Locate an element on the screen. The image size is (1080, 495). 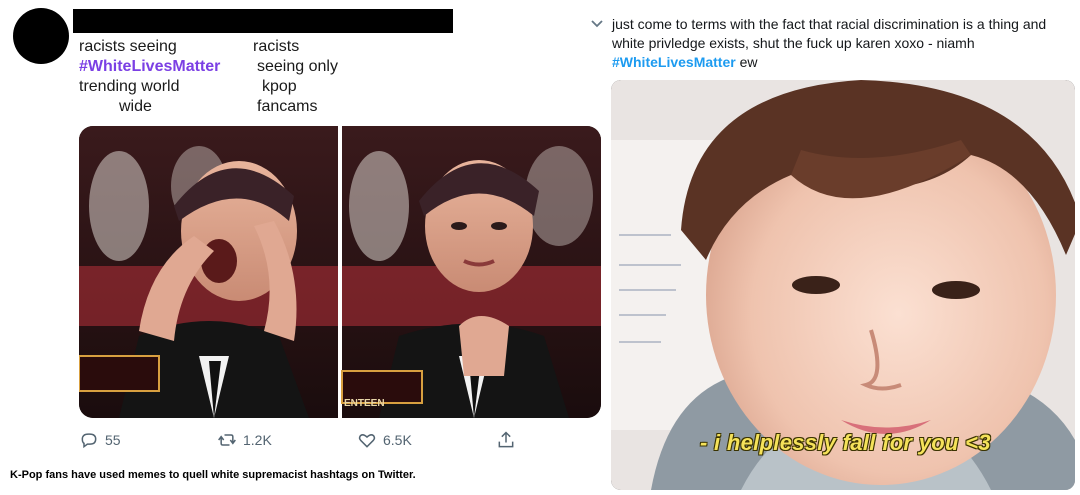
meme-left-line: trending world is located at coordinates (129, 86).